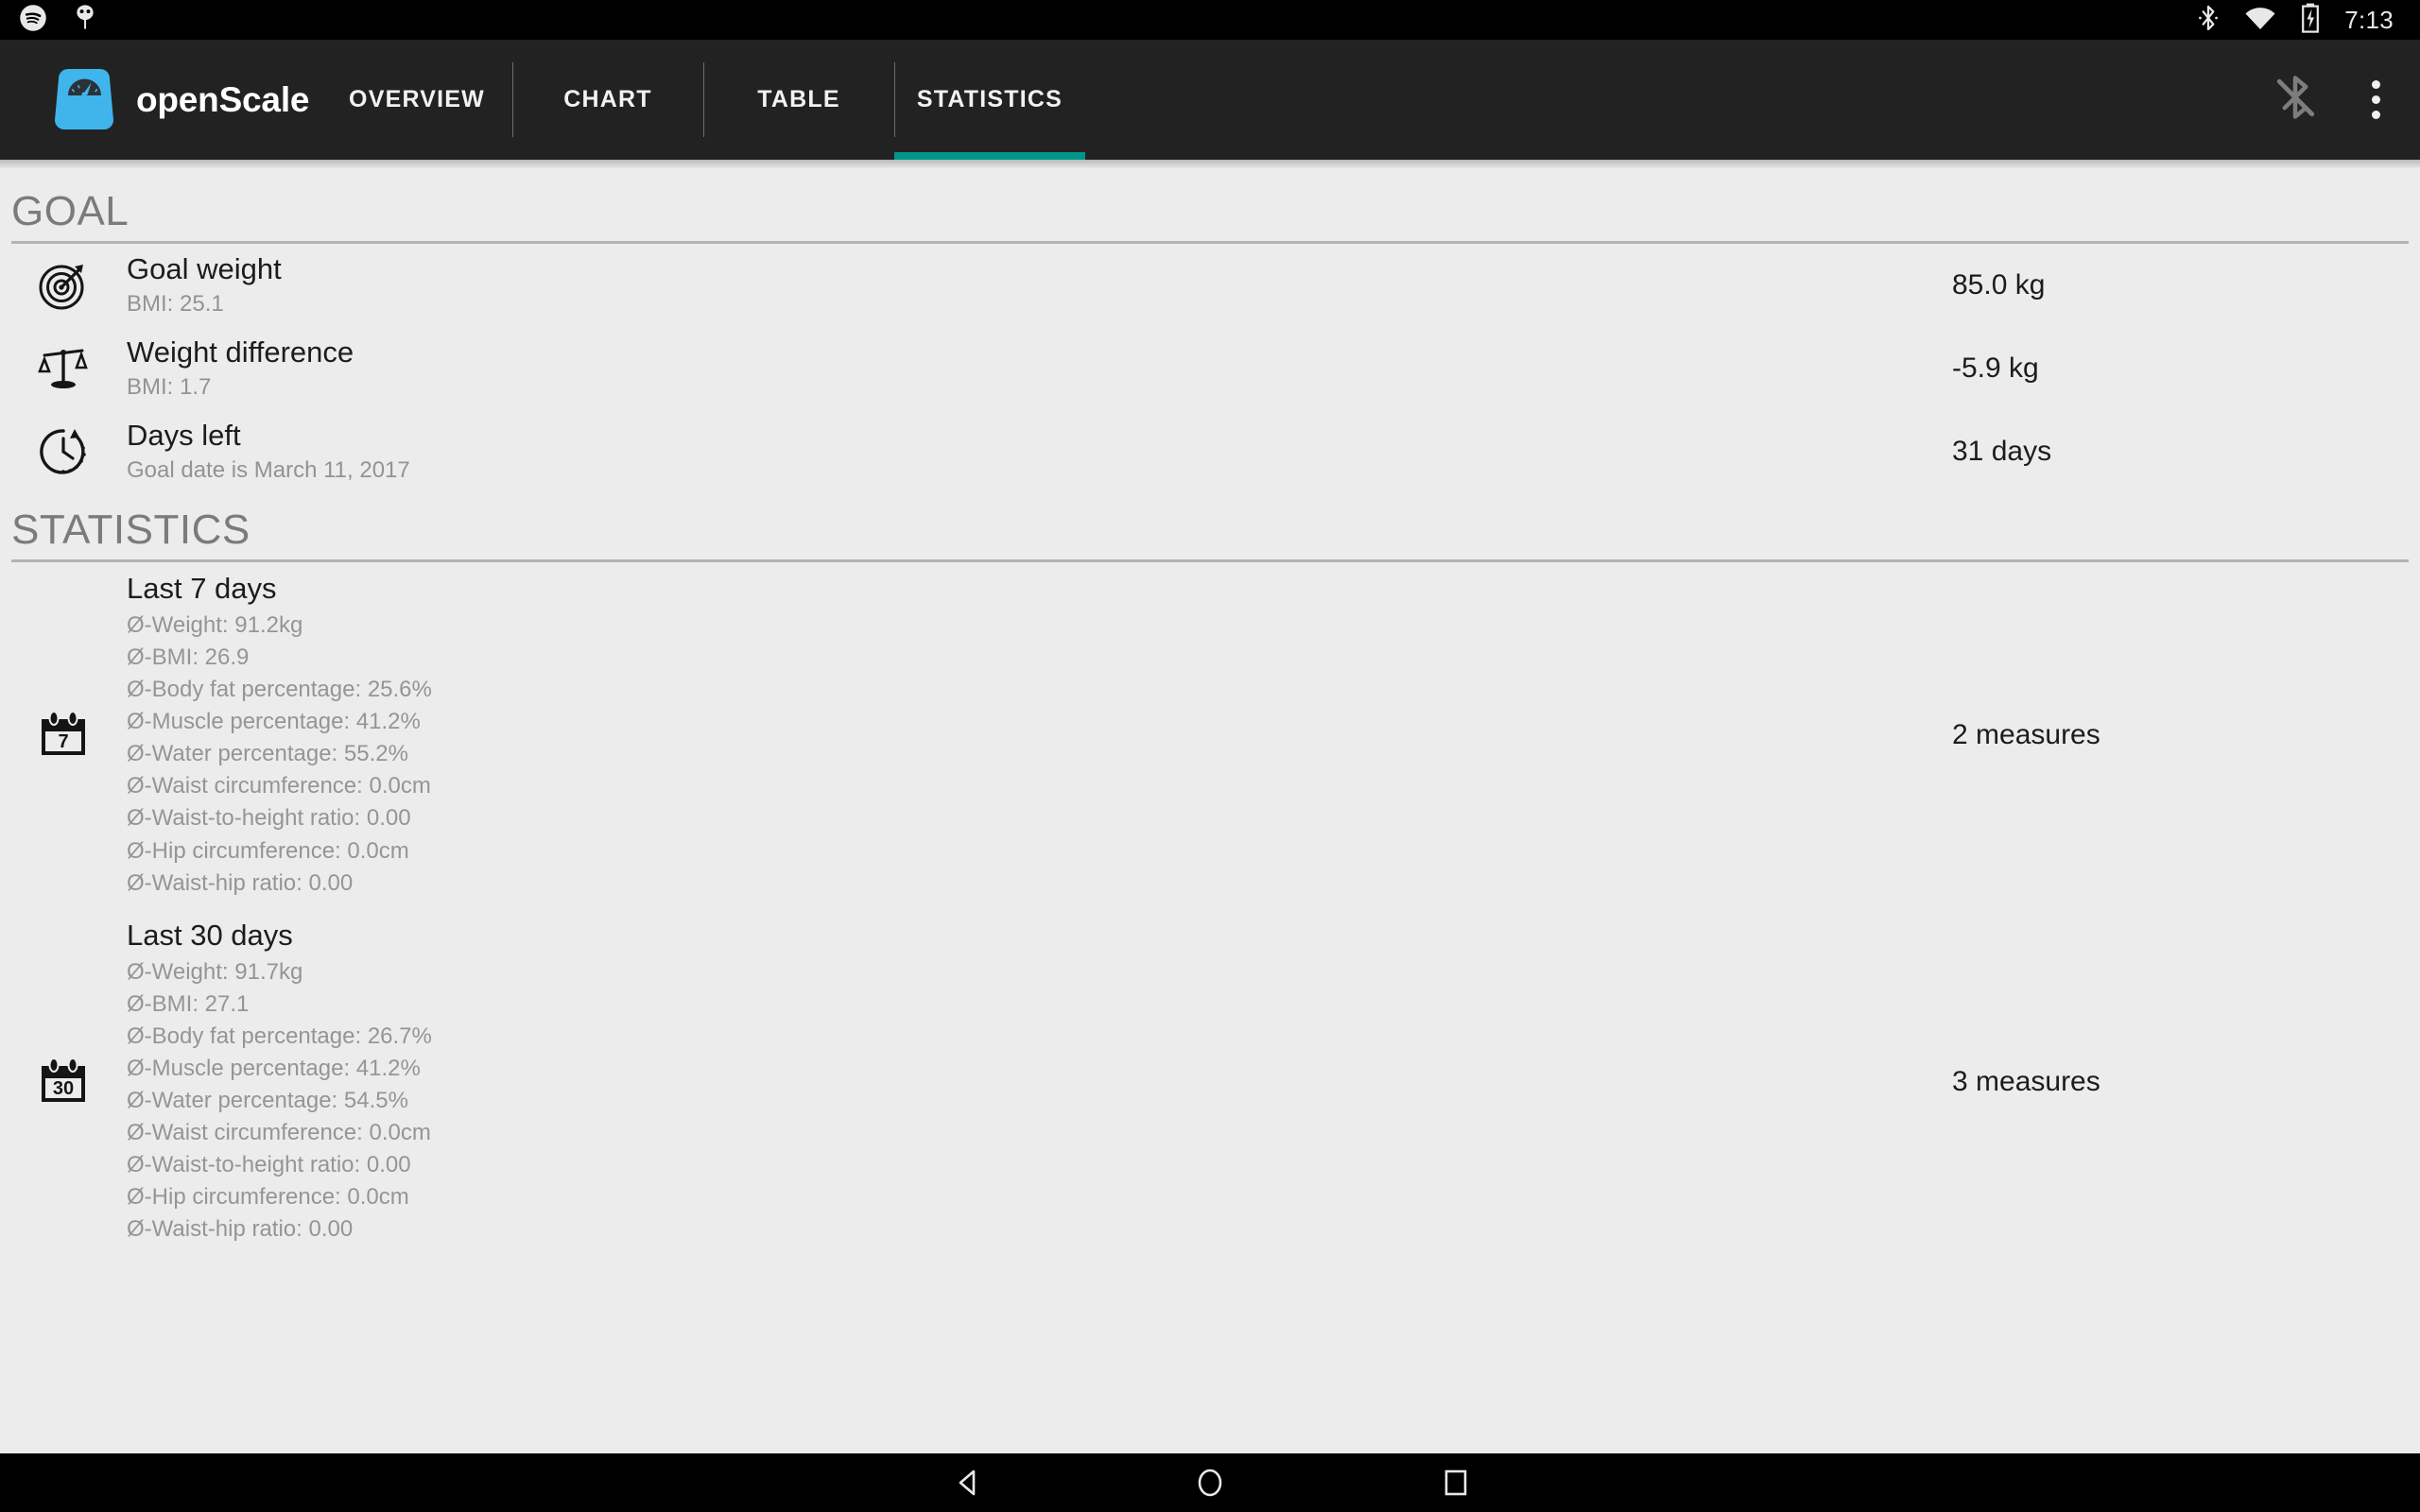  What do you see at coordinates (223, 99) in the screenshot?
I see `app-title: openScale` at bounding box center [223, 99].